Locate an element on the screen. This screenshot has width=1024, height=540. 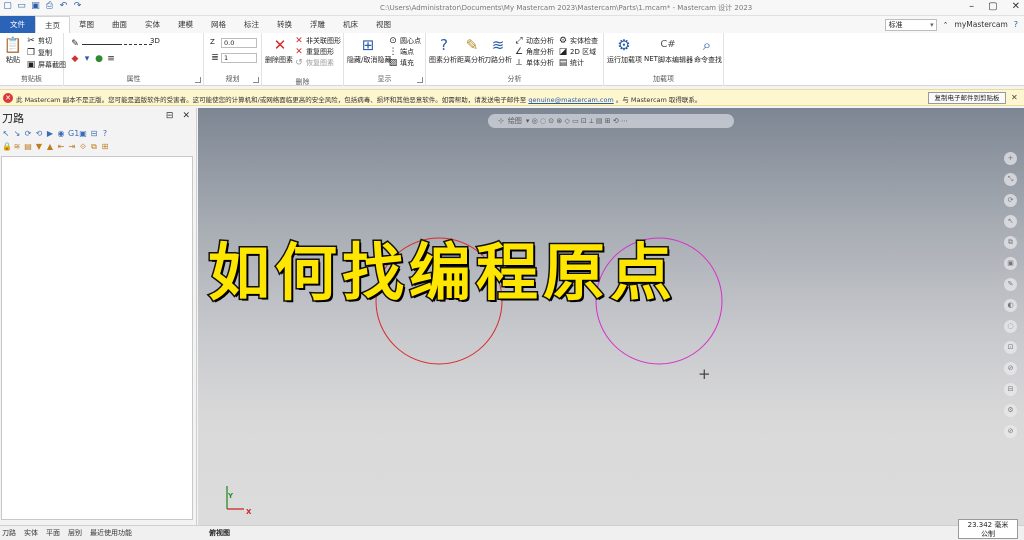
fill-button: ▨ 填充 is located at coordinates (401, 63).